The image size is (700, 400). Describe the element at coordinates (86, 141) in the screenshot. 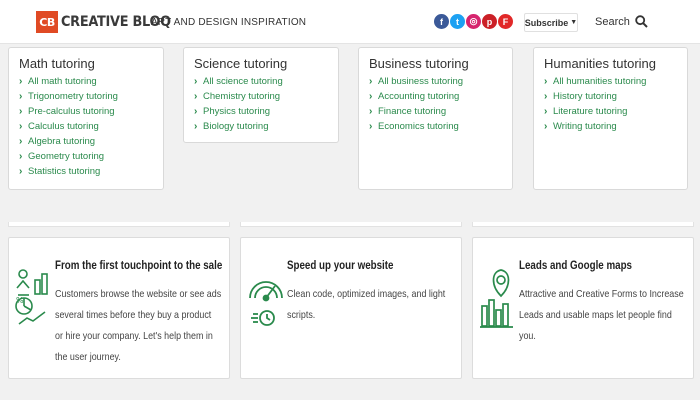

I see `link-algebra: › Algebra tutoring` at that location.